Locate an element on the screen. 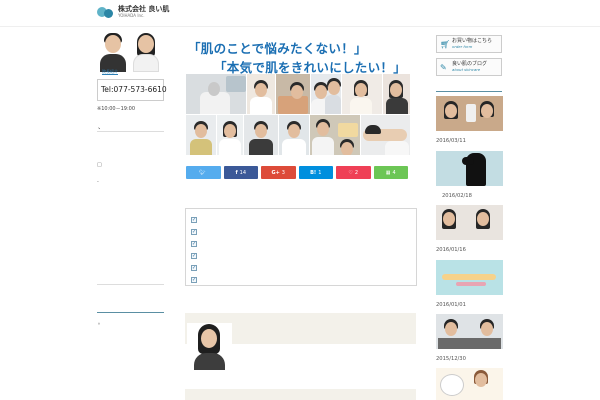  pocket-icon: ♡ is located at coordinates (350, 172).